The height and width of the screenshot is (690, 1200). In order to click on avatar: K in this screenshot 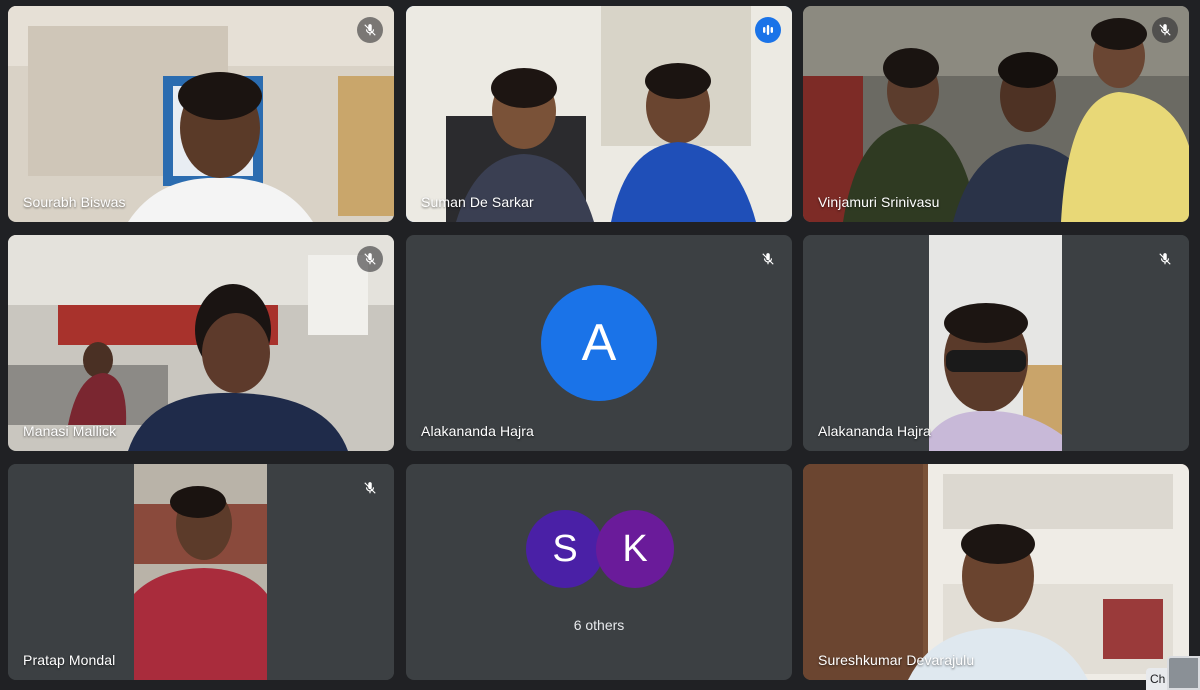, I will do `click(635, 549)`.